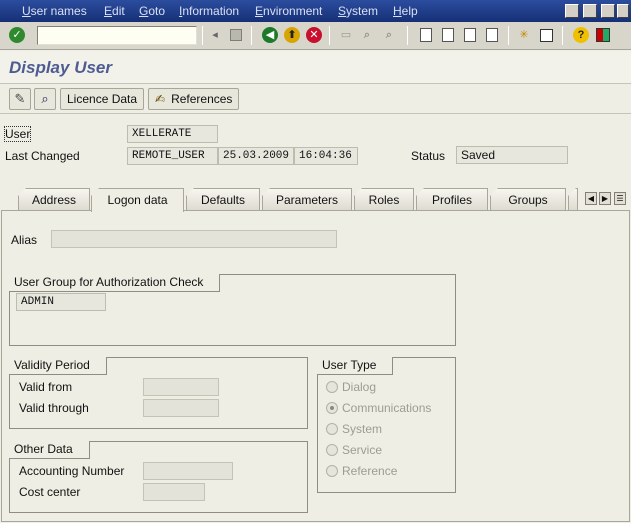 The width and height of the screenshot is (631, 523). Describe the element at coordinates (307, 199) in the screenshot. I see `tab-parameters: Parameters` at that location.